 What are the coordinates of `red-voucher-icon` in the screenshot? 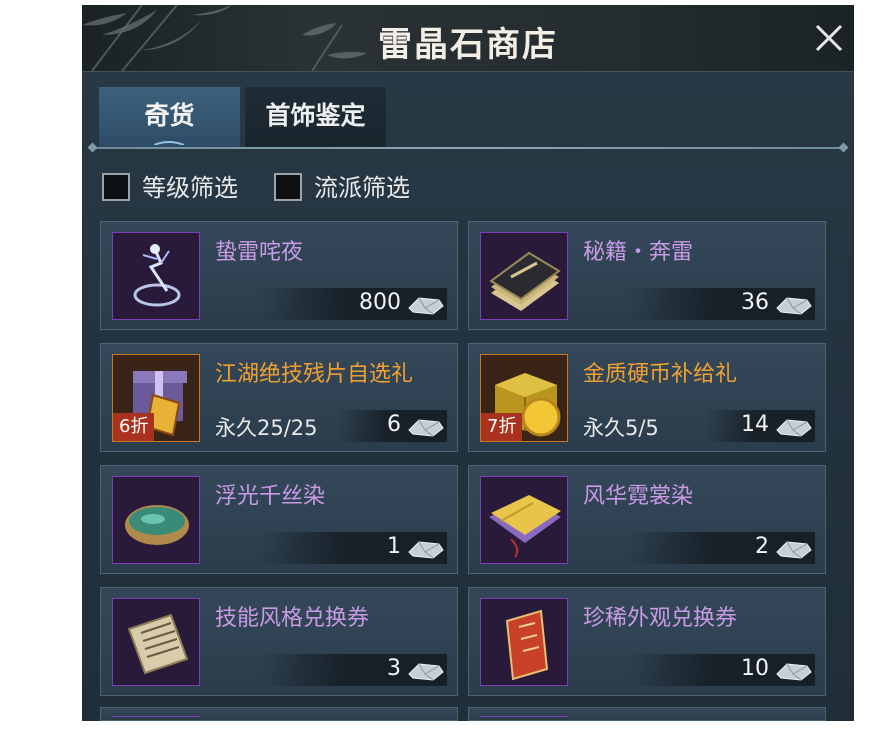 It's located at (524, 642).